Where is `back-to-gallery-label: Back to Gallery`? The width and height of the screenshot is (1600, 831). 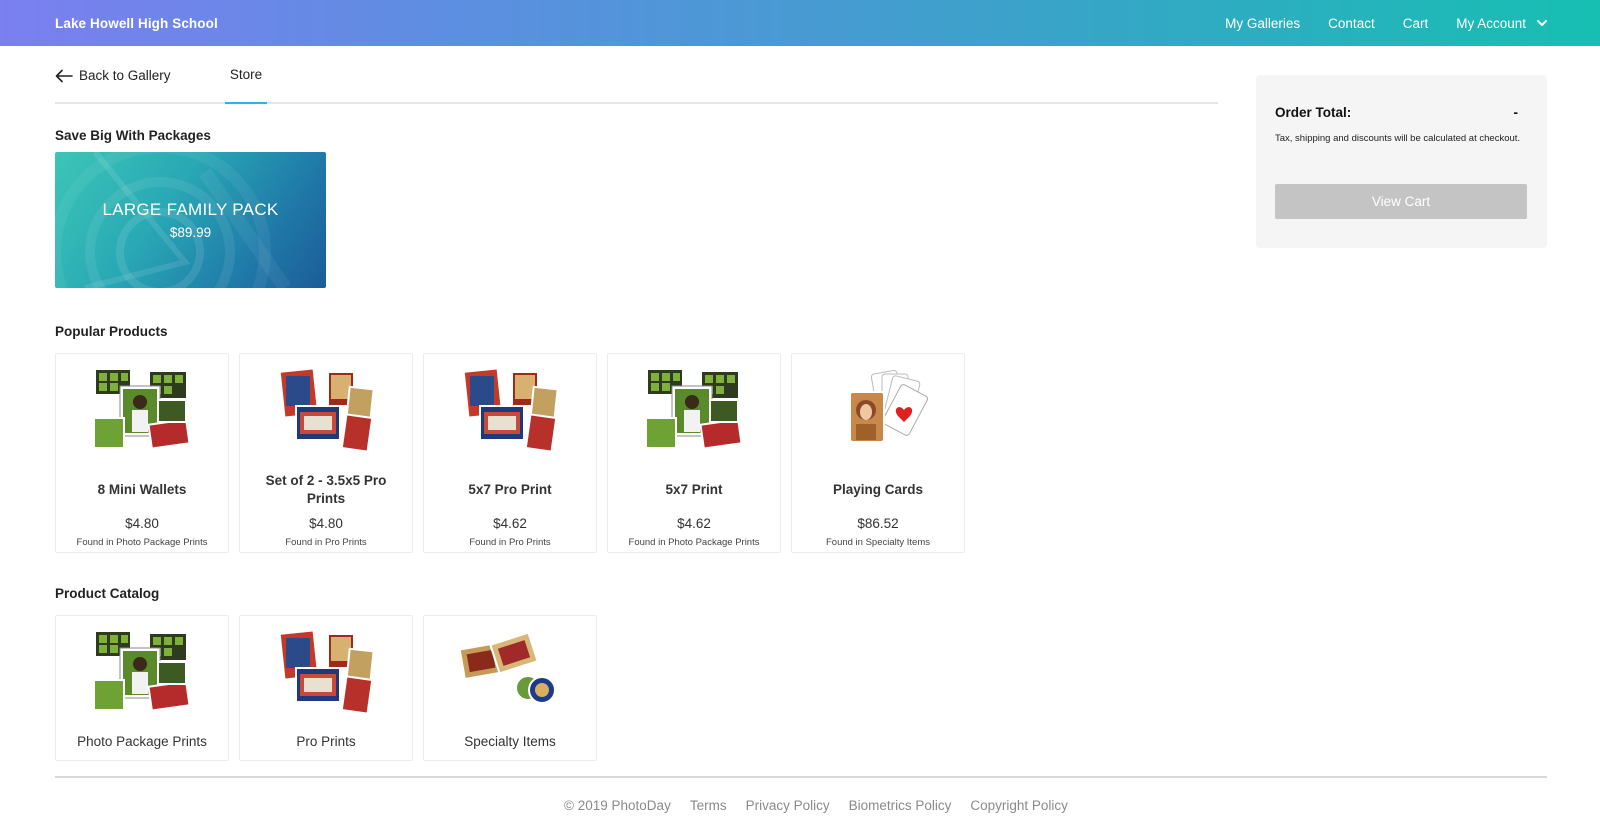
back-to-gallery-label: Back to Gallery is located at coordinates (125, 75).